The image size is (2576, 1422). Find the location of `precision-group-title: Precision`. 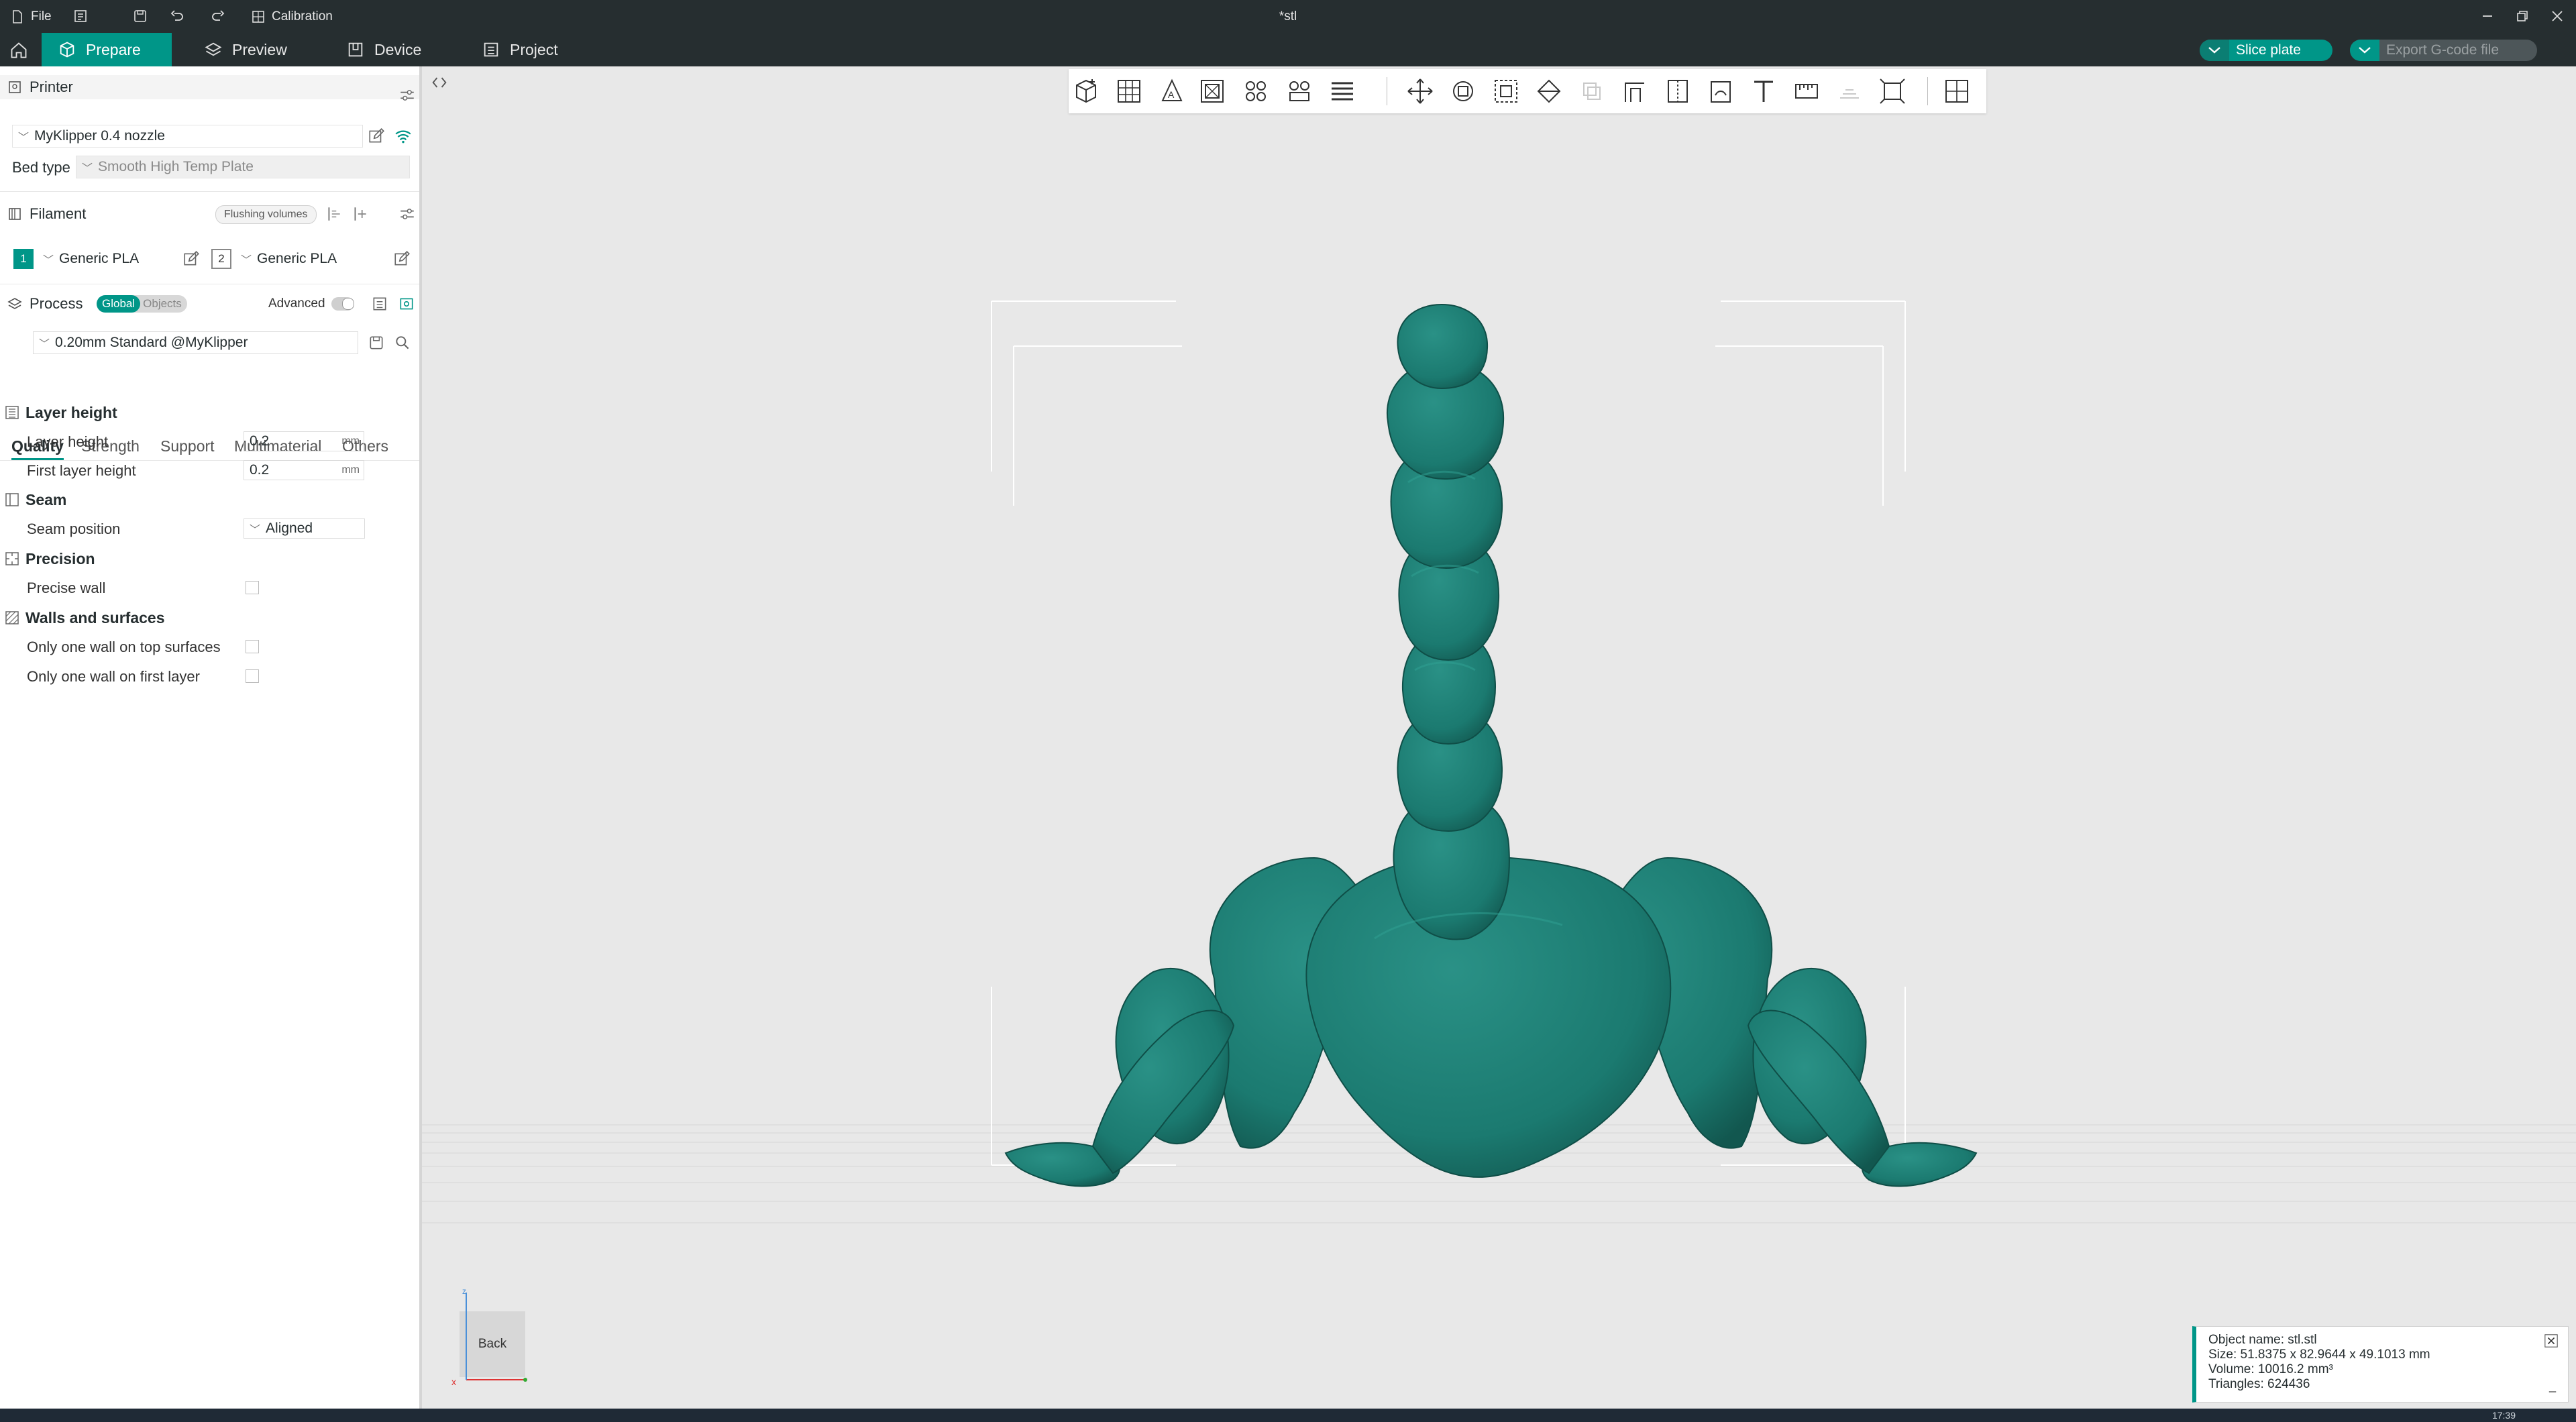

precision-group-title: Precision is located at coordinates (60, 558).